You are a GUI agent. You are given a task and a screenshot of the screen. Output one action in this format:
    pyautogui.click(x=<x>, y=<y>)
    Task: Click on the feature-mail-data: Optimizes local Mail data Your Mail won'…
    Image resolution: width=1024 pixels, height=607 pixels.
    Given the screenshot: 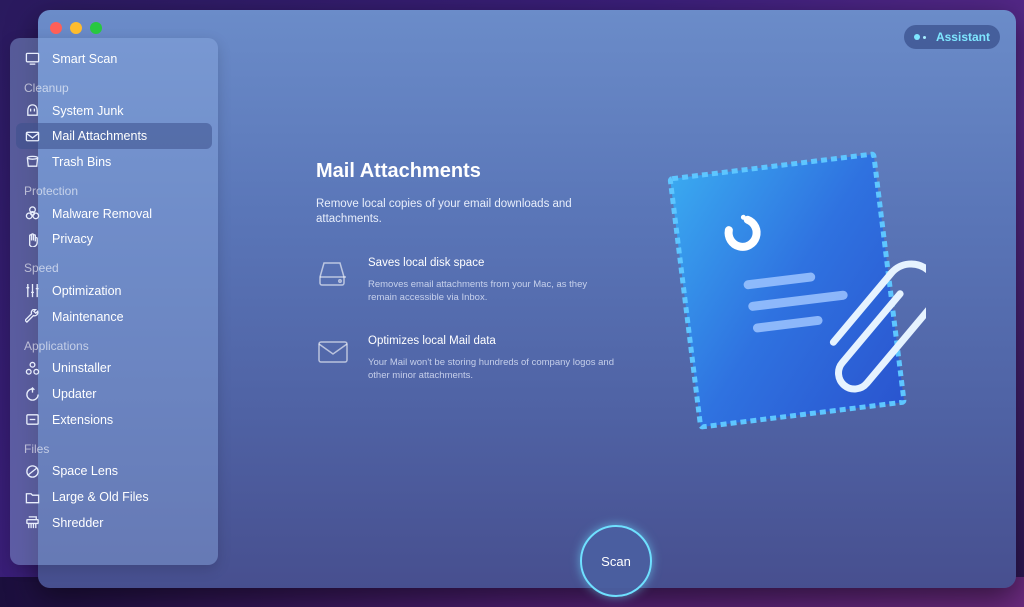 What is the action you would take?
    pyautogui.click(x=466, y=358)
    